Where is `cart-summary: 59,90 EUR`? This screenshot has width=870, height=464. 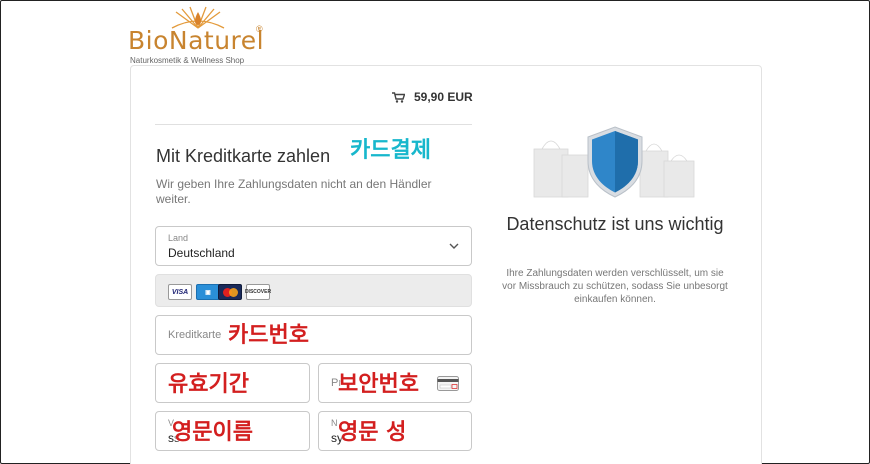 cart-summary: 59,90 EUR is located at coordinates (432, 97).